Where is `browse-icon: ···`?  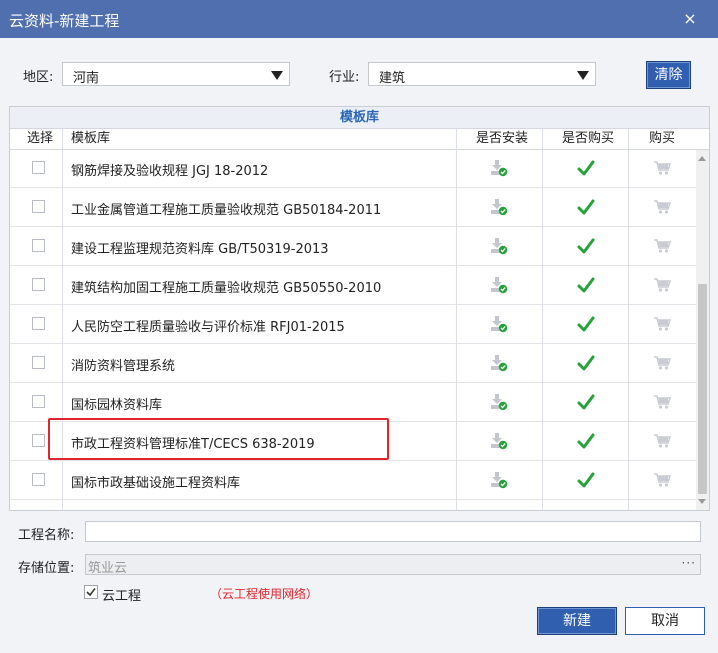
browse-icon: ··· is located at coordinates (689, 563).